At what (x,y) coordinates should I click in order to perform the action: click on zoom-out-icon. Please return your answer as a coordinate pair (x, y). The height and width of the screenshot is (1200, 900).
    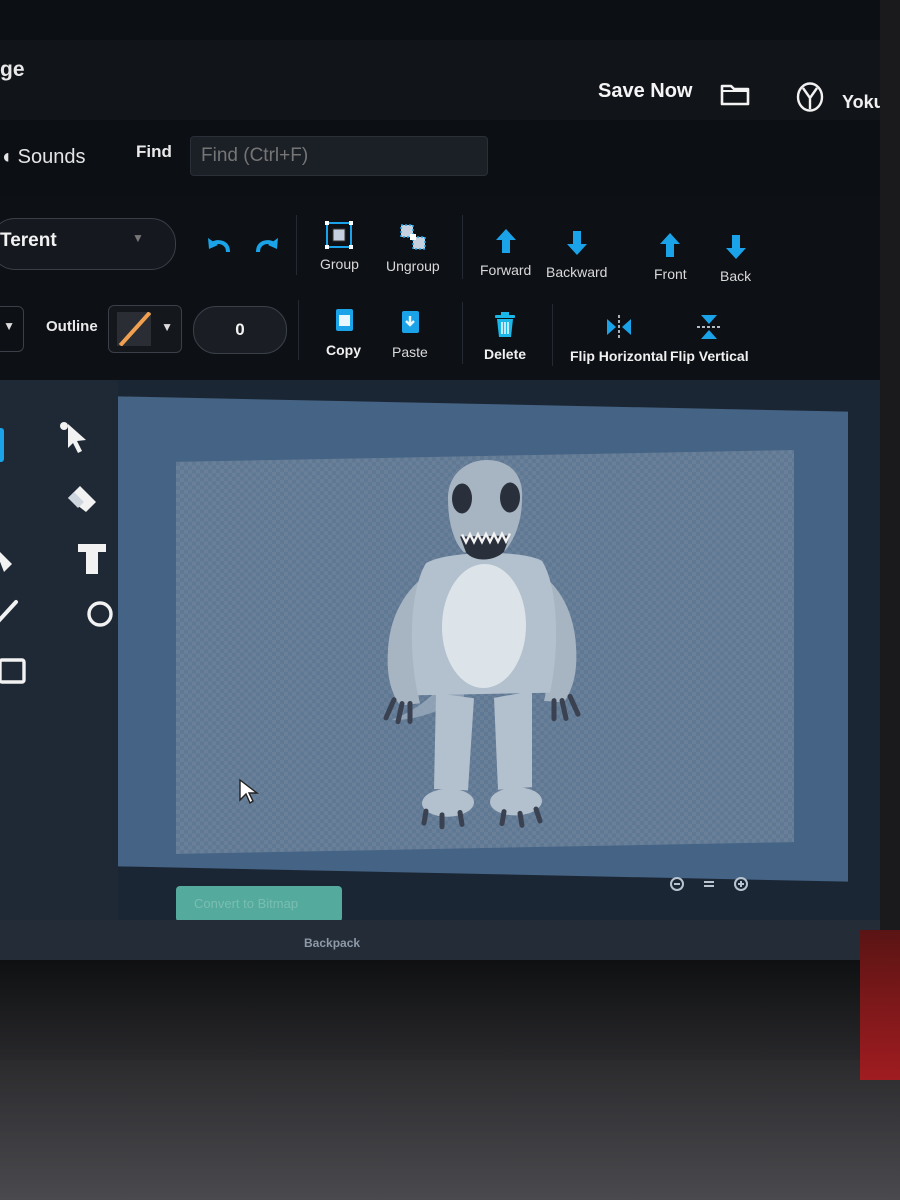
    Looking at the image, I should click on (677, 884).